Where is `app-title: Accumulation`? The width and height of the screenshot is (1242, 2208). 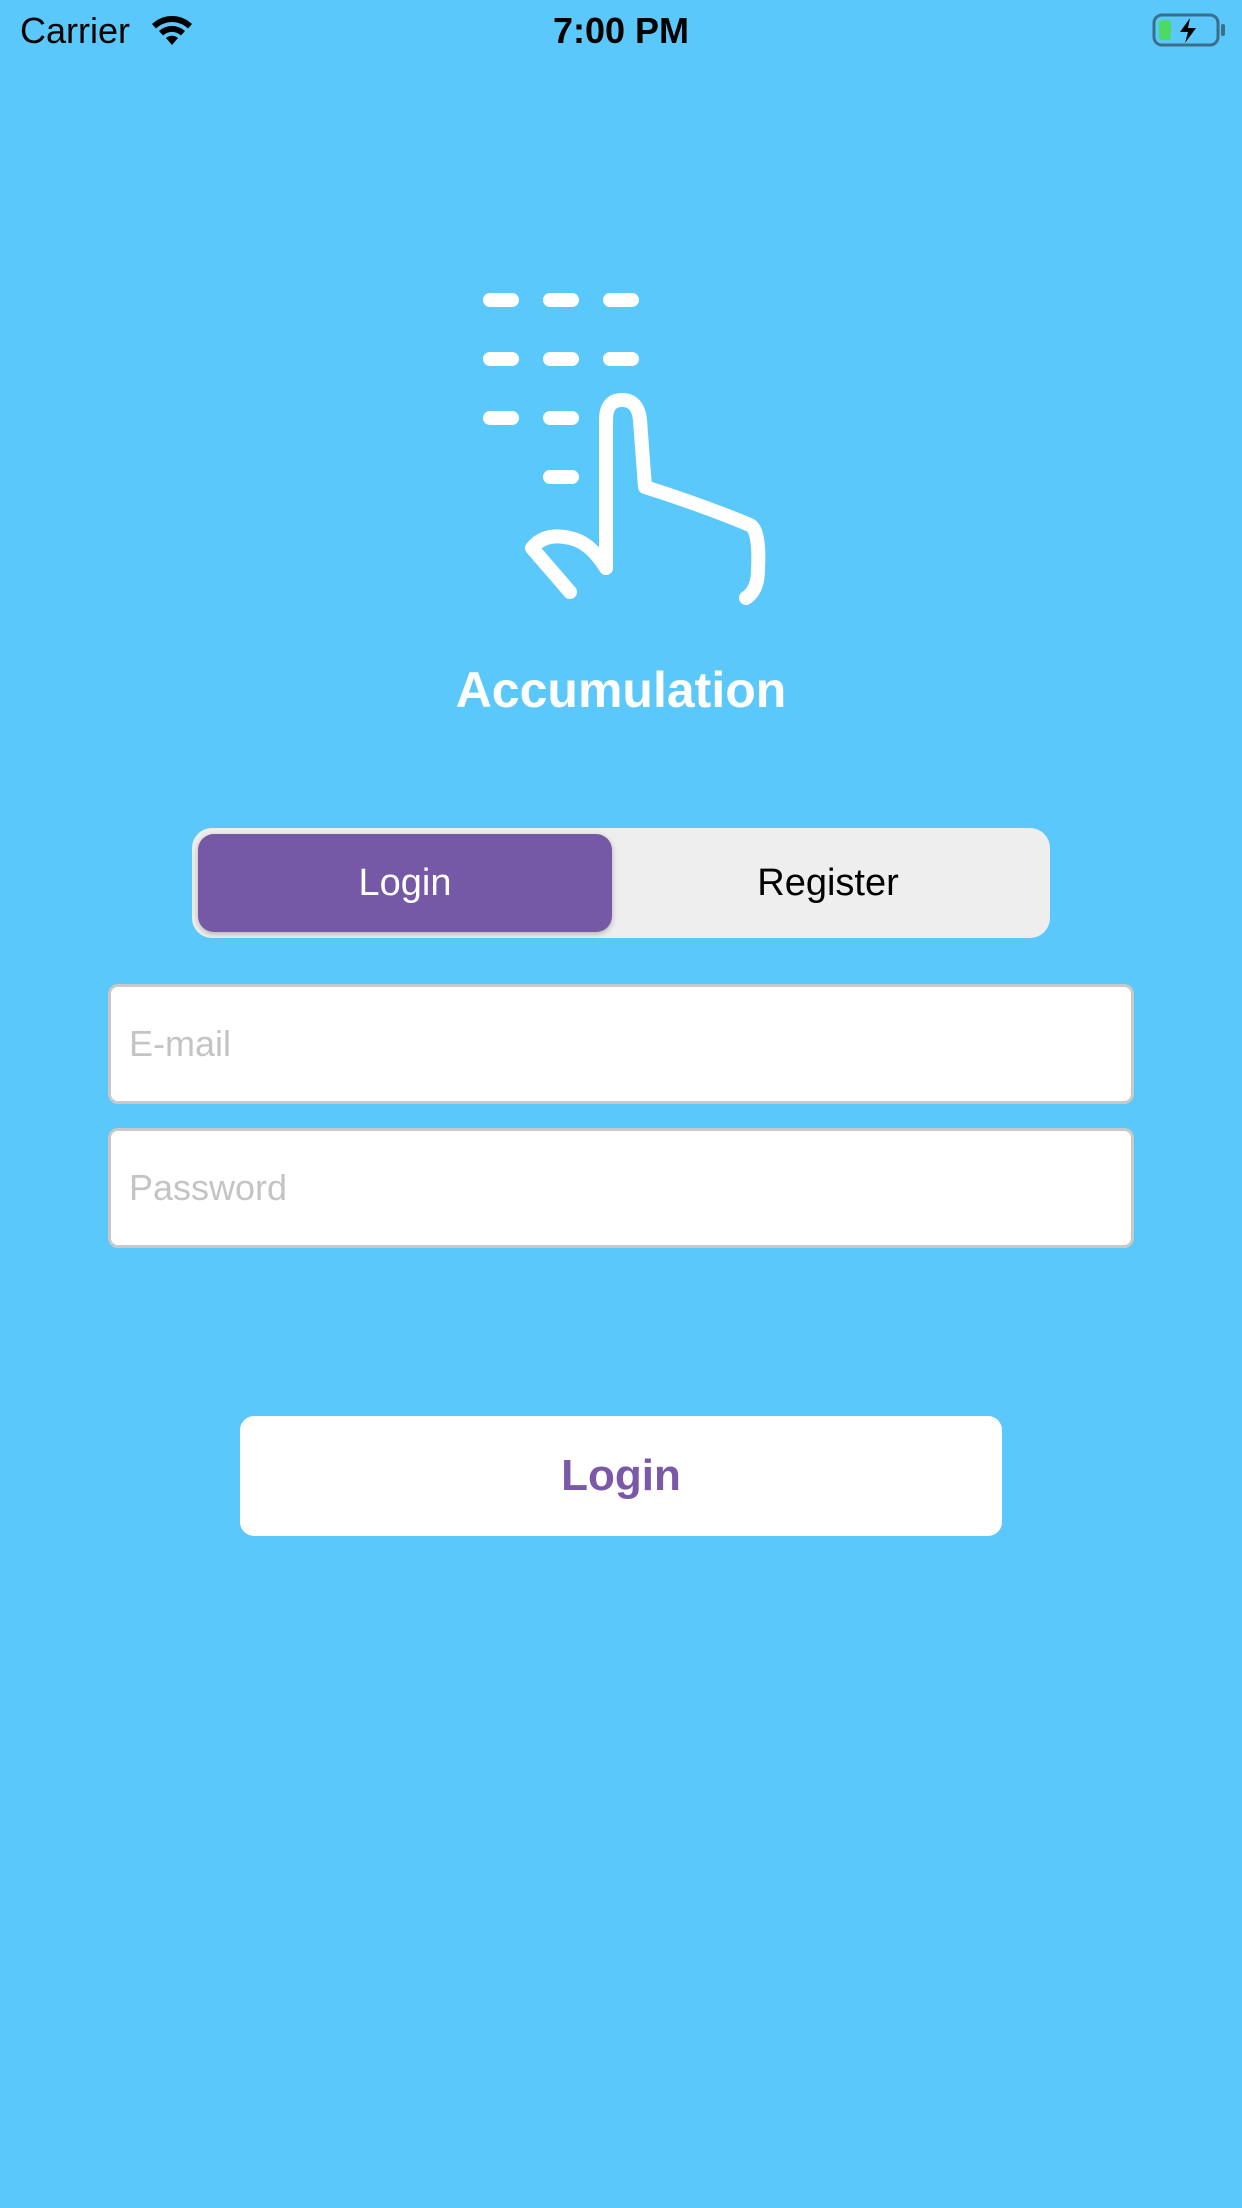
app-title: Accumulation is located at coordinates (621, 690).